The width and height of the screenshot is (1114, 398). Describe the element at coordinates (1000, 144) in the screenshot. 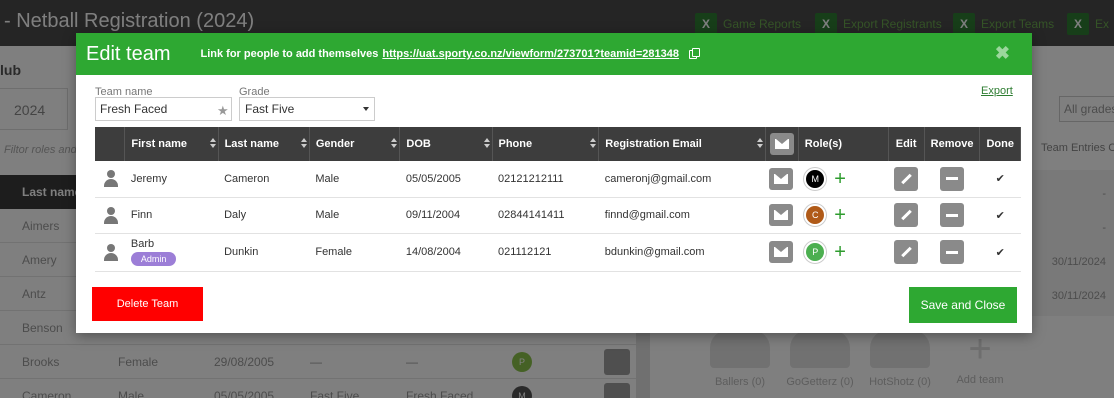

I see `done-header: Done` at that location.